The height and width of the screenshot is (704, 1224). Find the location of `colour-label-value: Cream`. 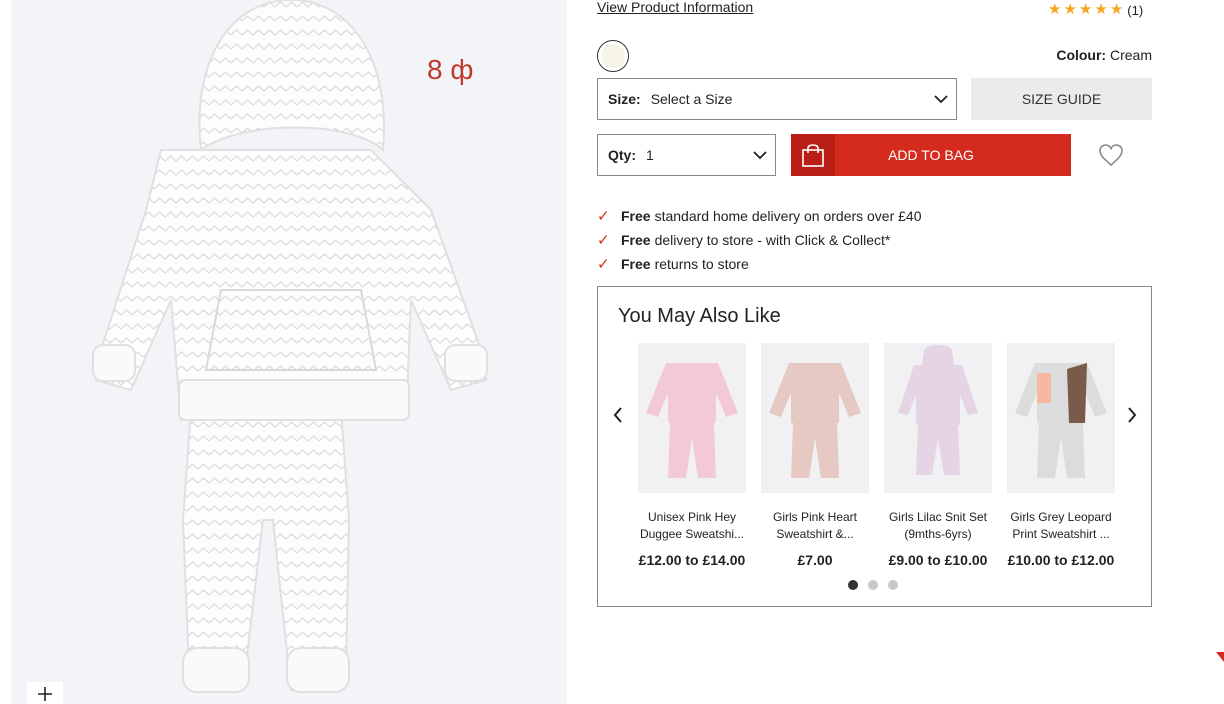

colour-label-value: Cream is located at coordinates (1130, 55).